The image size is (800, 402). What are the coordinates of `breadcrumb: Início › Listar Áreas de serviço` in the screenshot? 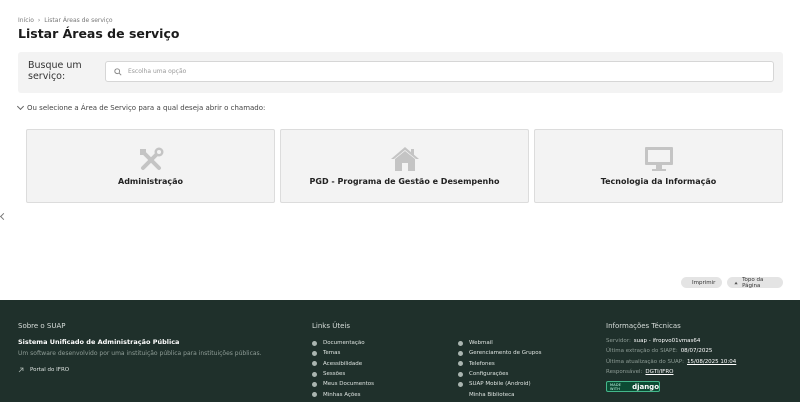 It's located at (65, 20).